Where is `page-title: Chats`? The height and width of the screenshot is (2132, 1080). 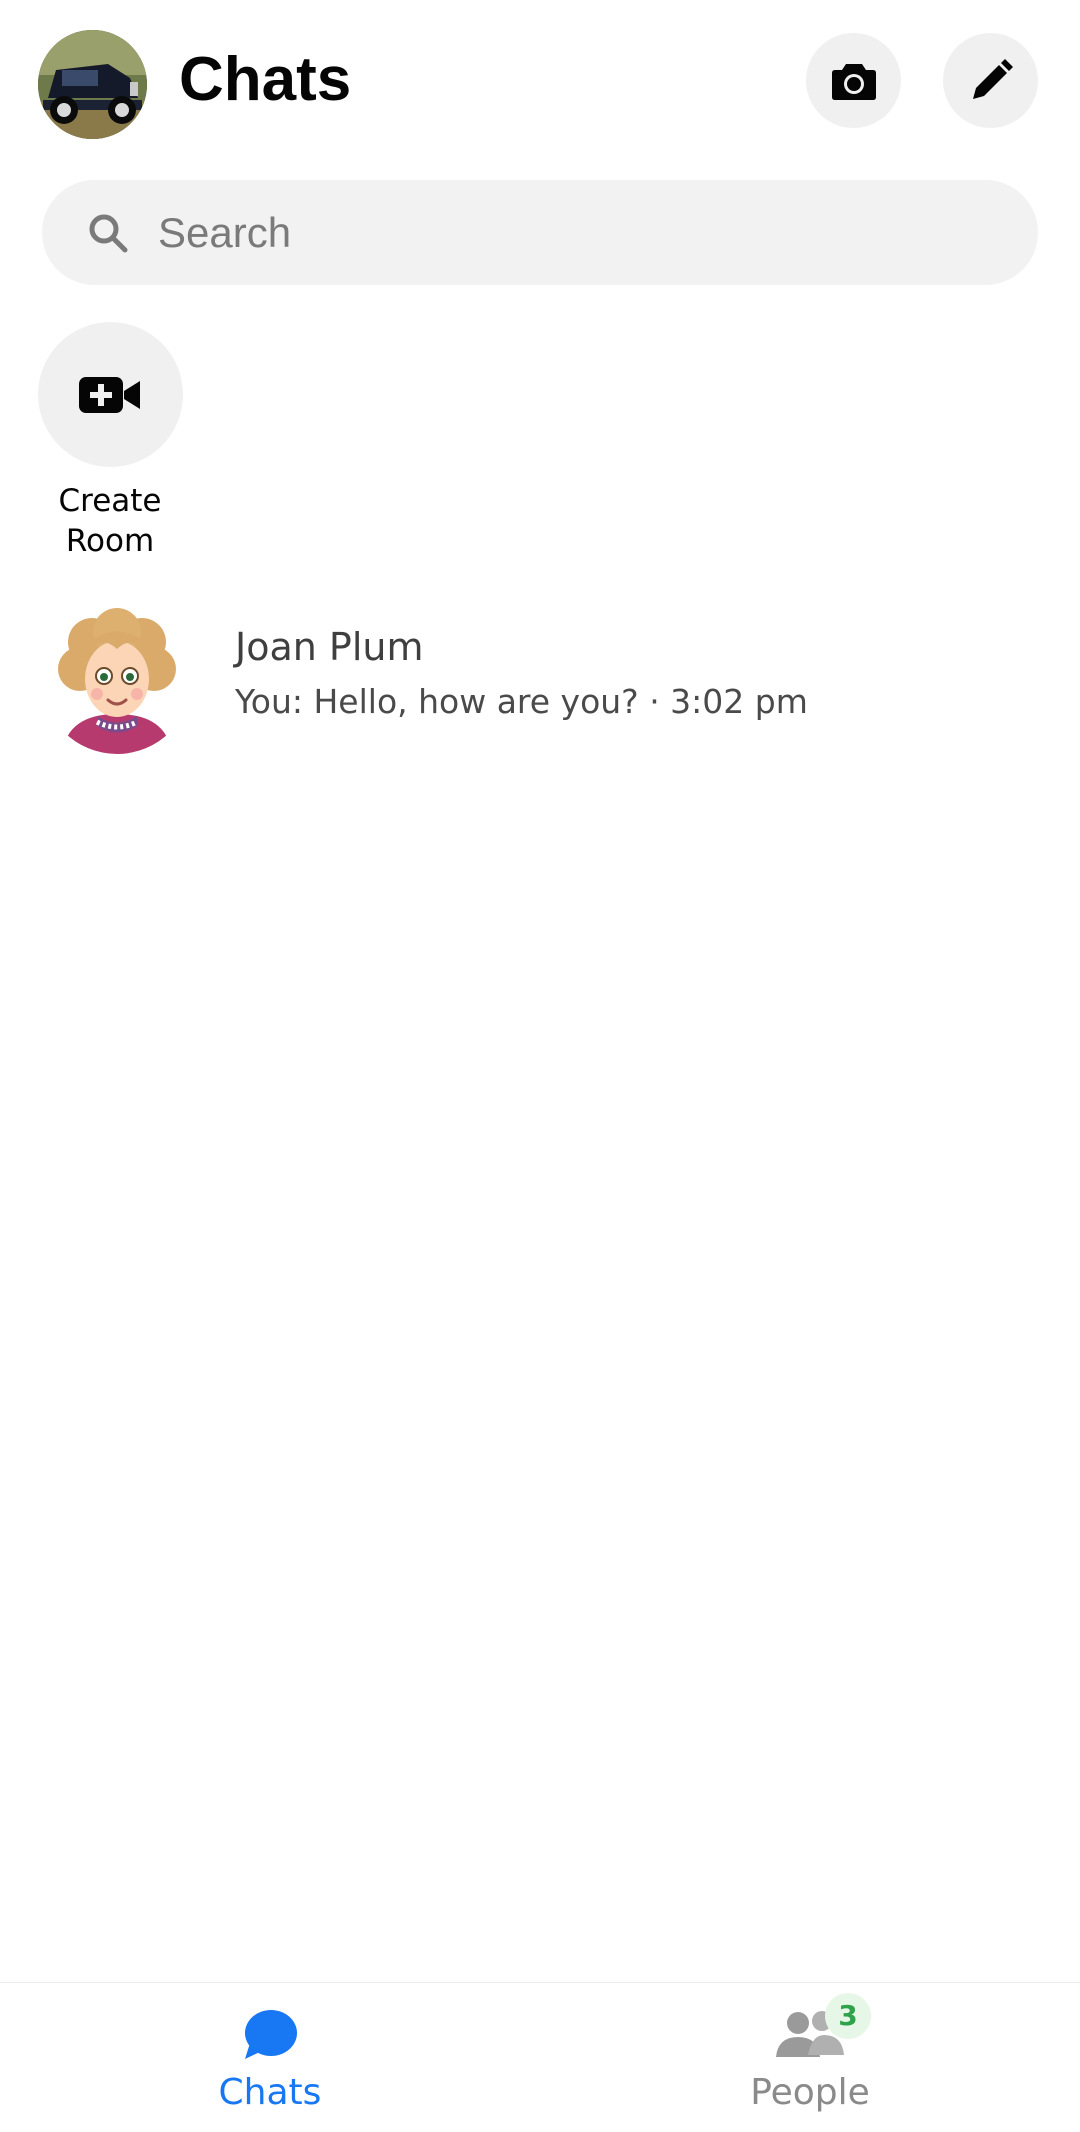 page-title: Chats is located at coordinates (265, 79).